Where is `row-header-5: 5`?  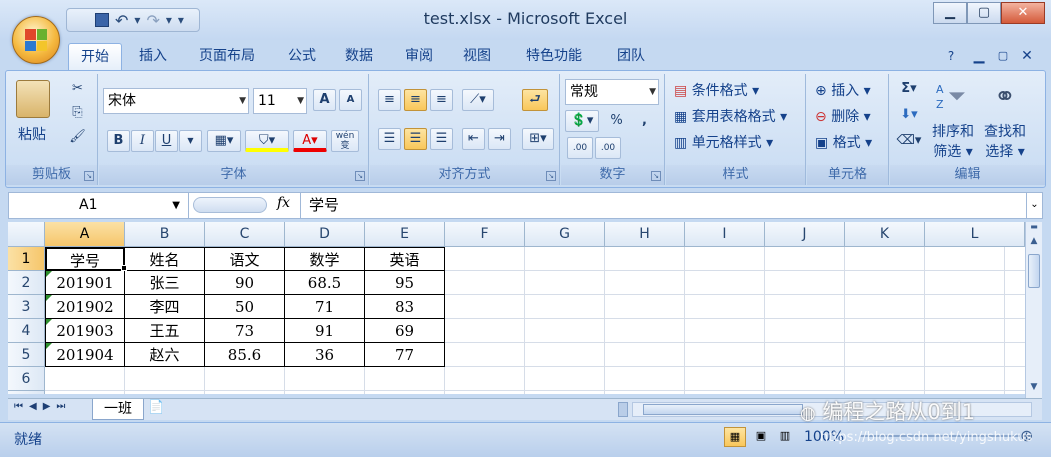
row-header-5: 5 is located at coordinates (26, 355).